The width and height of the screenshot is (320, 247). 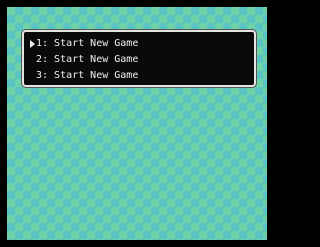 What do you see at coordinates (32, 44) in the screenshot?
I see `selection-cursor-icon` at bounding box center [32, 44].